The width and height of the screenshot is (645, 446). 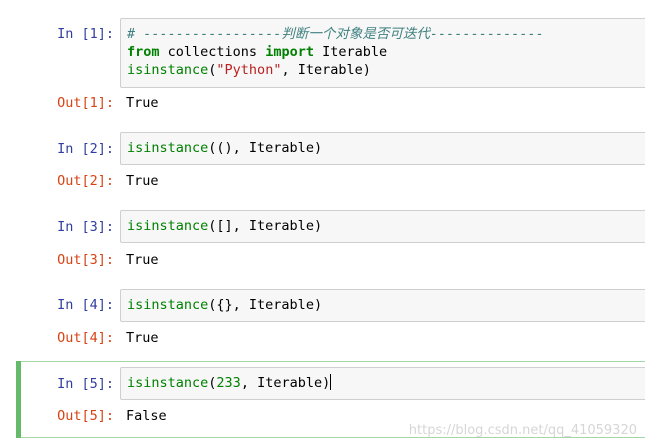 What do you see at coordinates (386, 305) in the screenshot?
I see `code-line: isinstance({}, Iterable)` at bounding box center [386, 305].